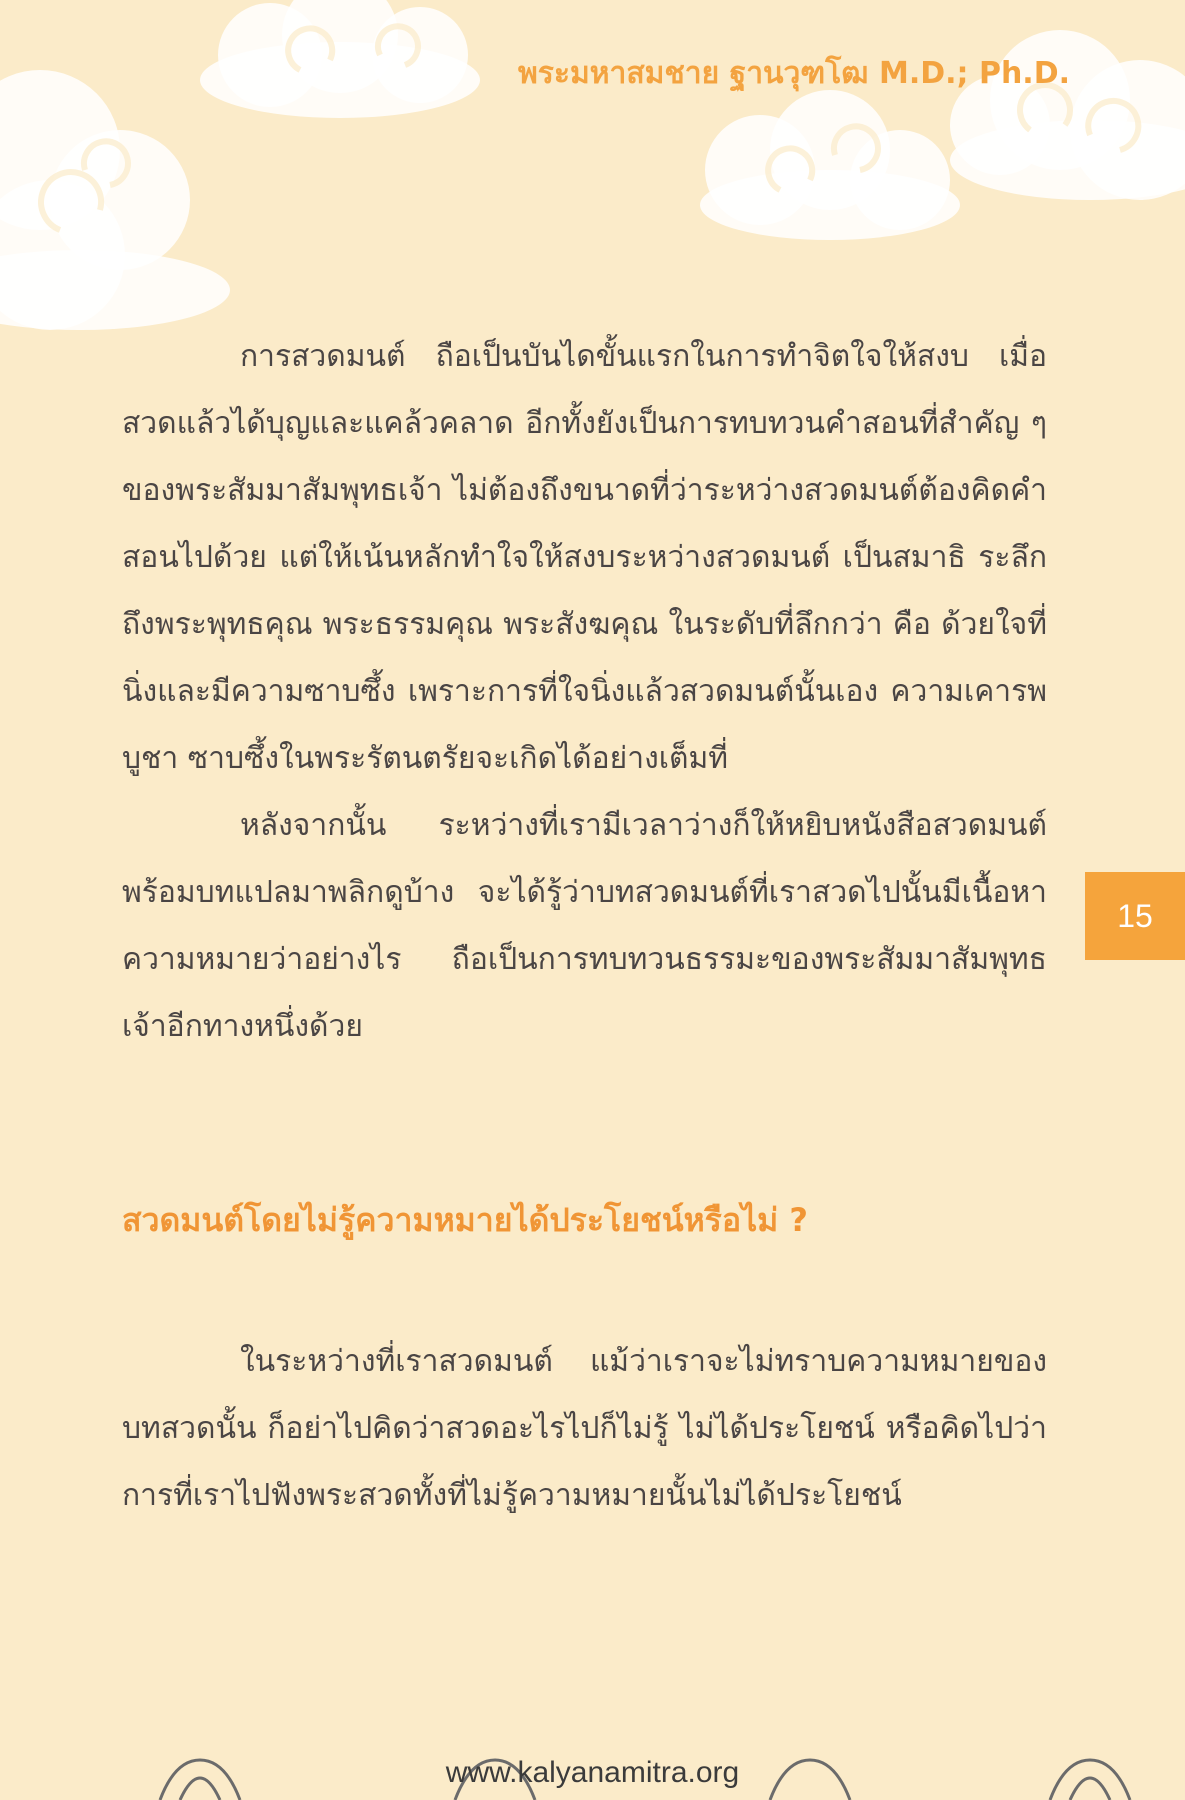 The width and height of the screenshot is (1185, 1800). I want to click on page-number-tab: 15, so click(1135, 916).